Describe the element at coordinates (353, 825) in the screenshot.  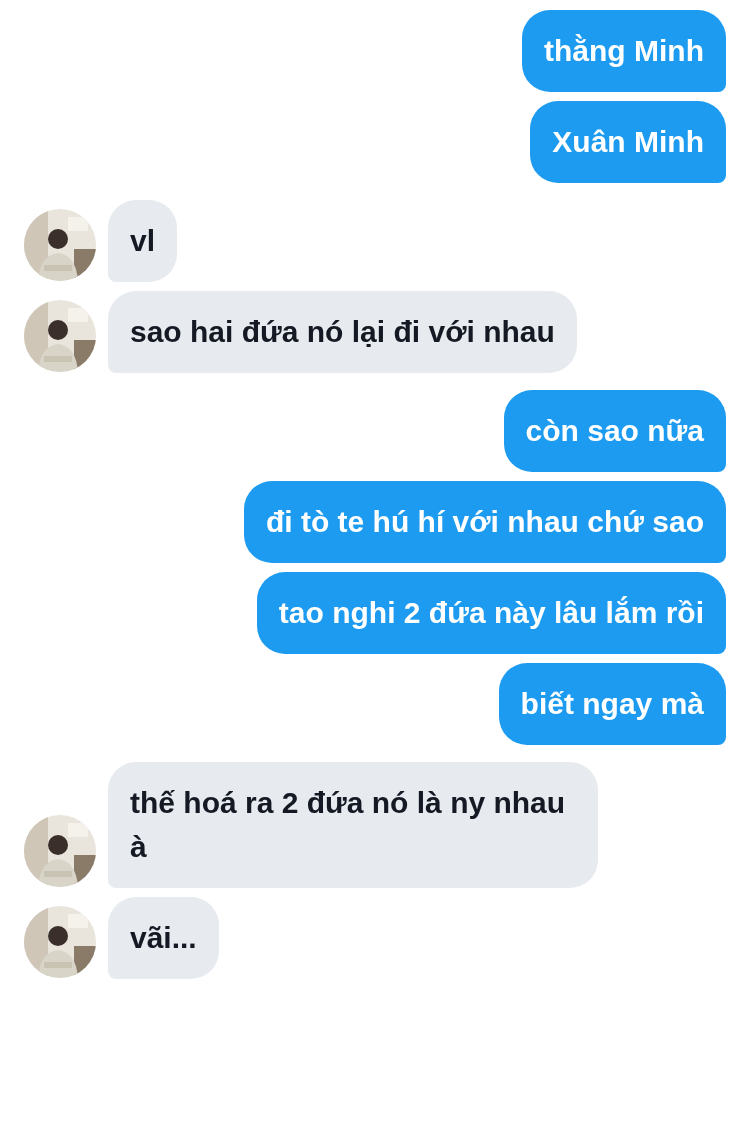
I see `message-bubble: thế hoá ra 2 đứa nó là ny nhau à` at that location.